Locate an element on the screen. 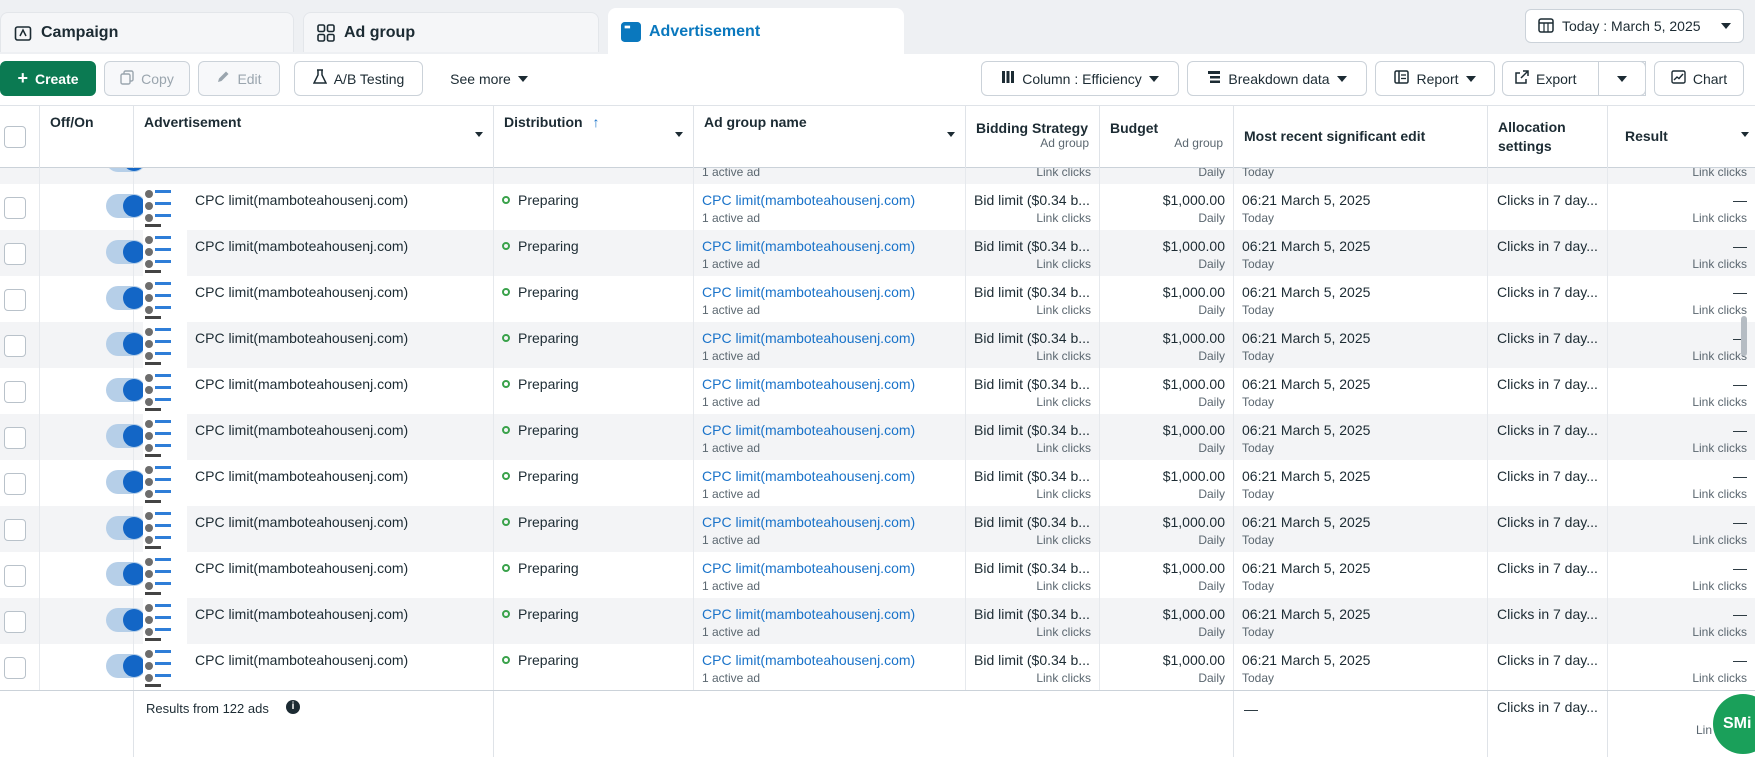 This screenshot has height=758, width=1755. bid-sub: Link clicks is located at coordinates (1063, 632).